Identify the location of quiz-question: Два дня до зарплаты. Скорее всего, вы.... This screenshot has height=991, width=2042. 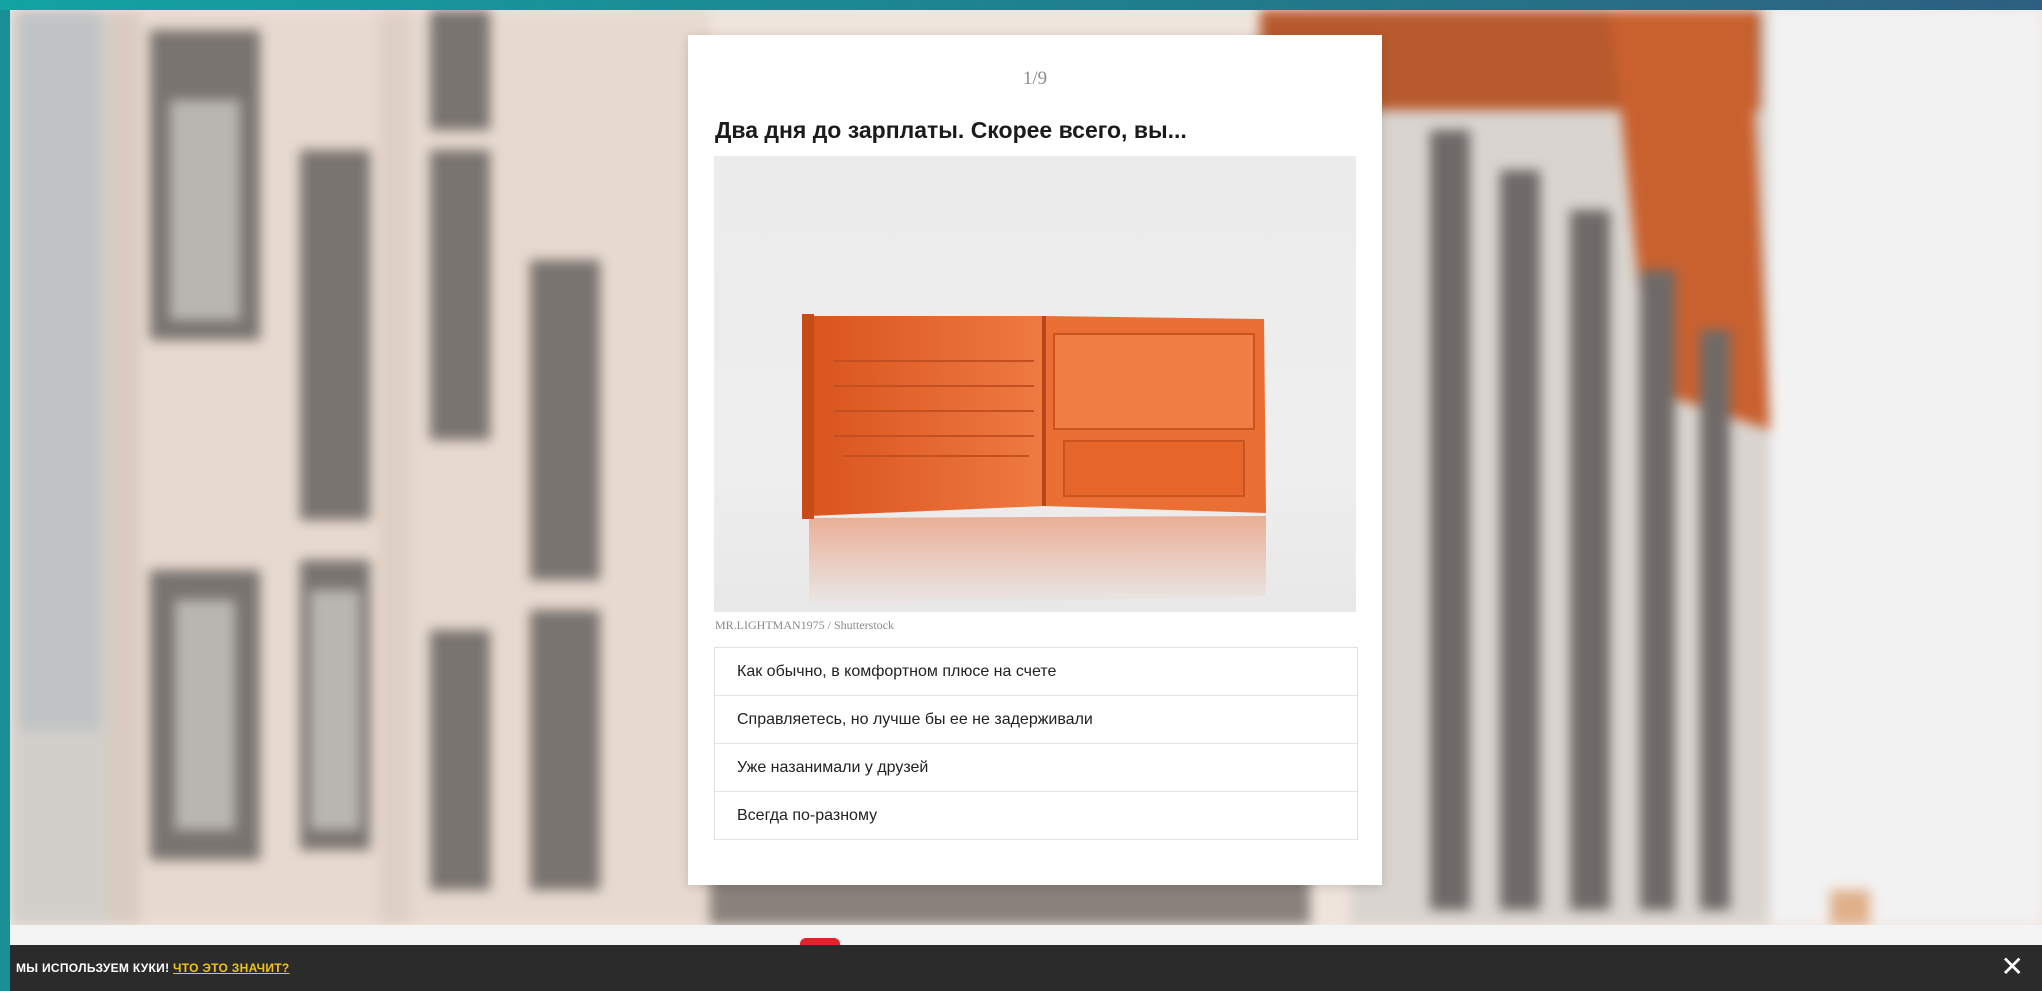
(951, 130).